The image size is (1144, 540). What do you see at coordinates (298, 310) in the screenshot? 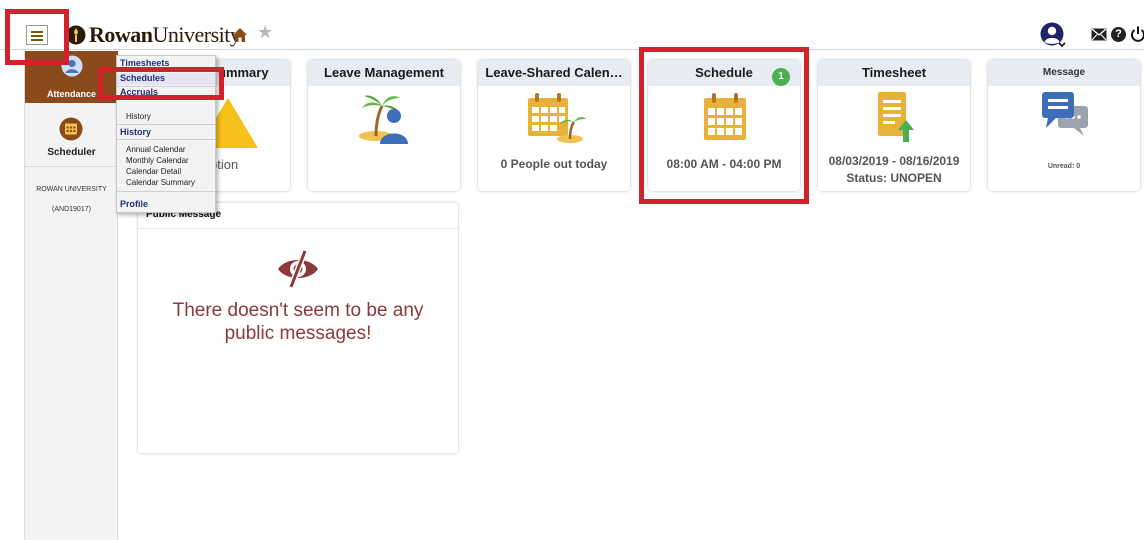
I see `no-public-messages-line-1: There doesn't seem to be any` at bounding box center [298, 310].